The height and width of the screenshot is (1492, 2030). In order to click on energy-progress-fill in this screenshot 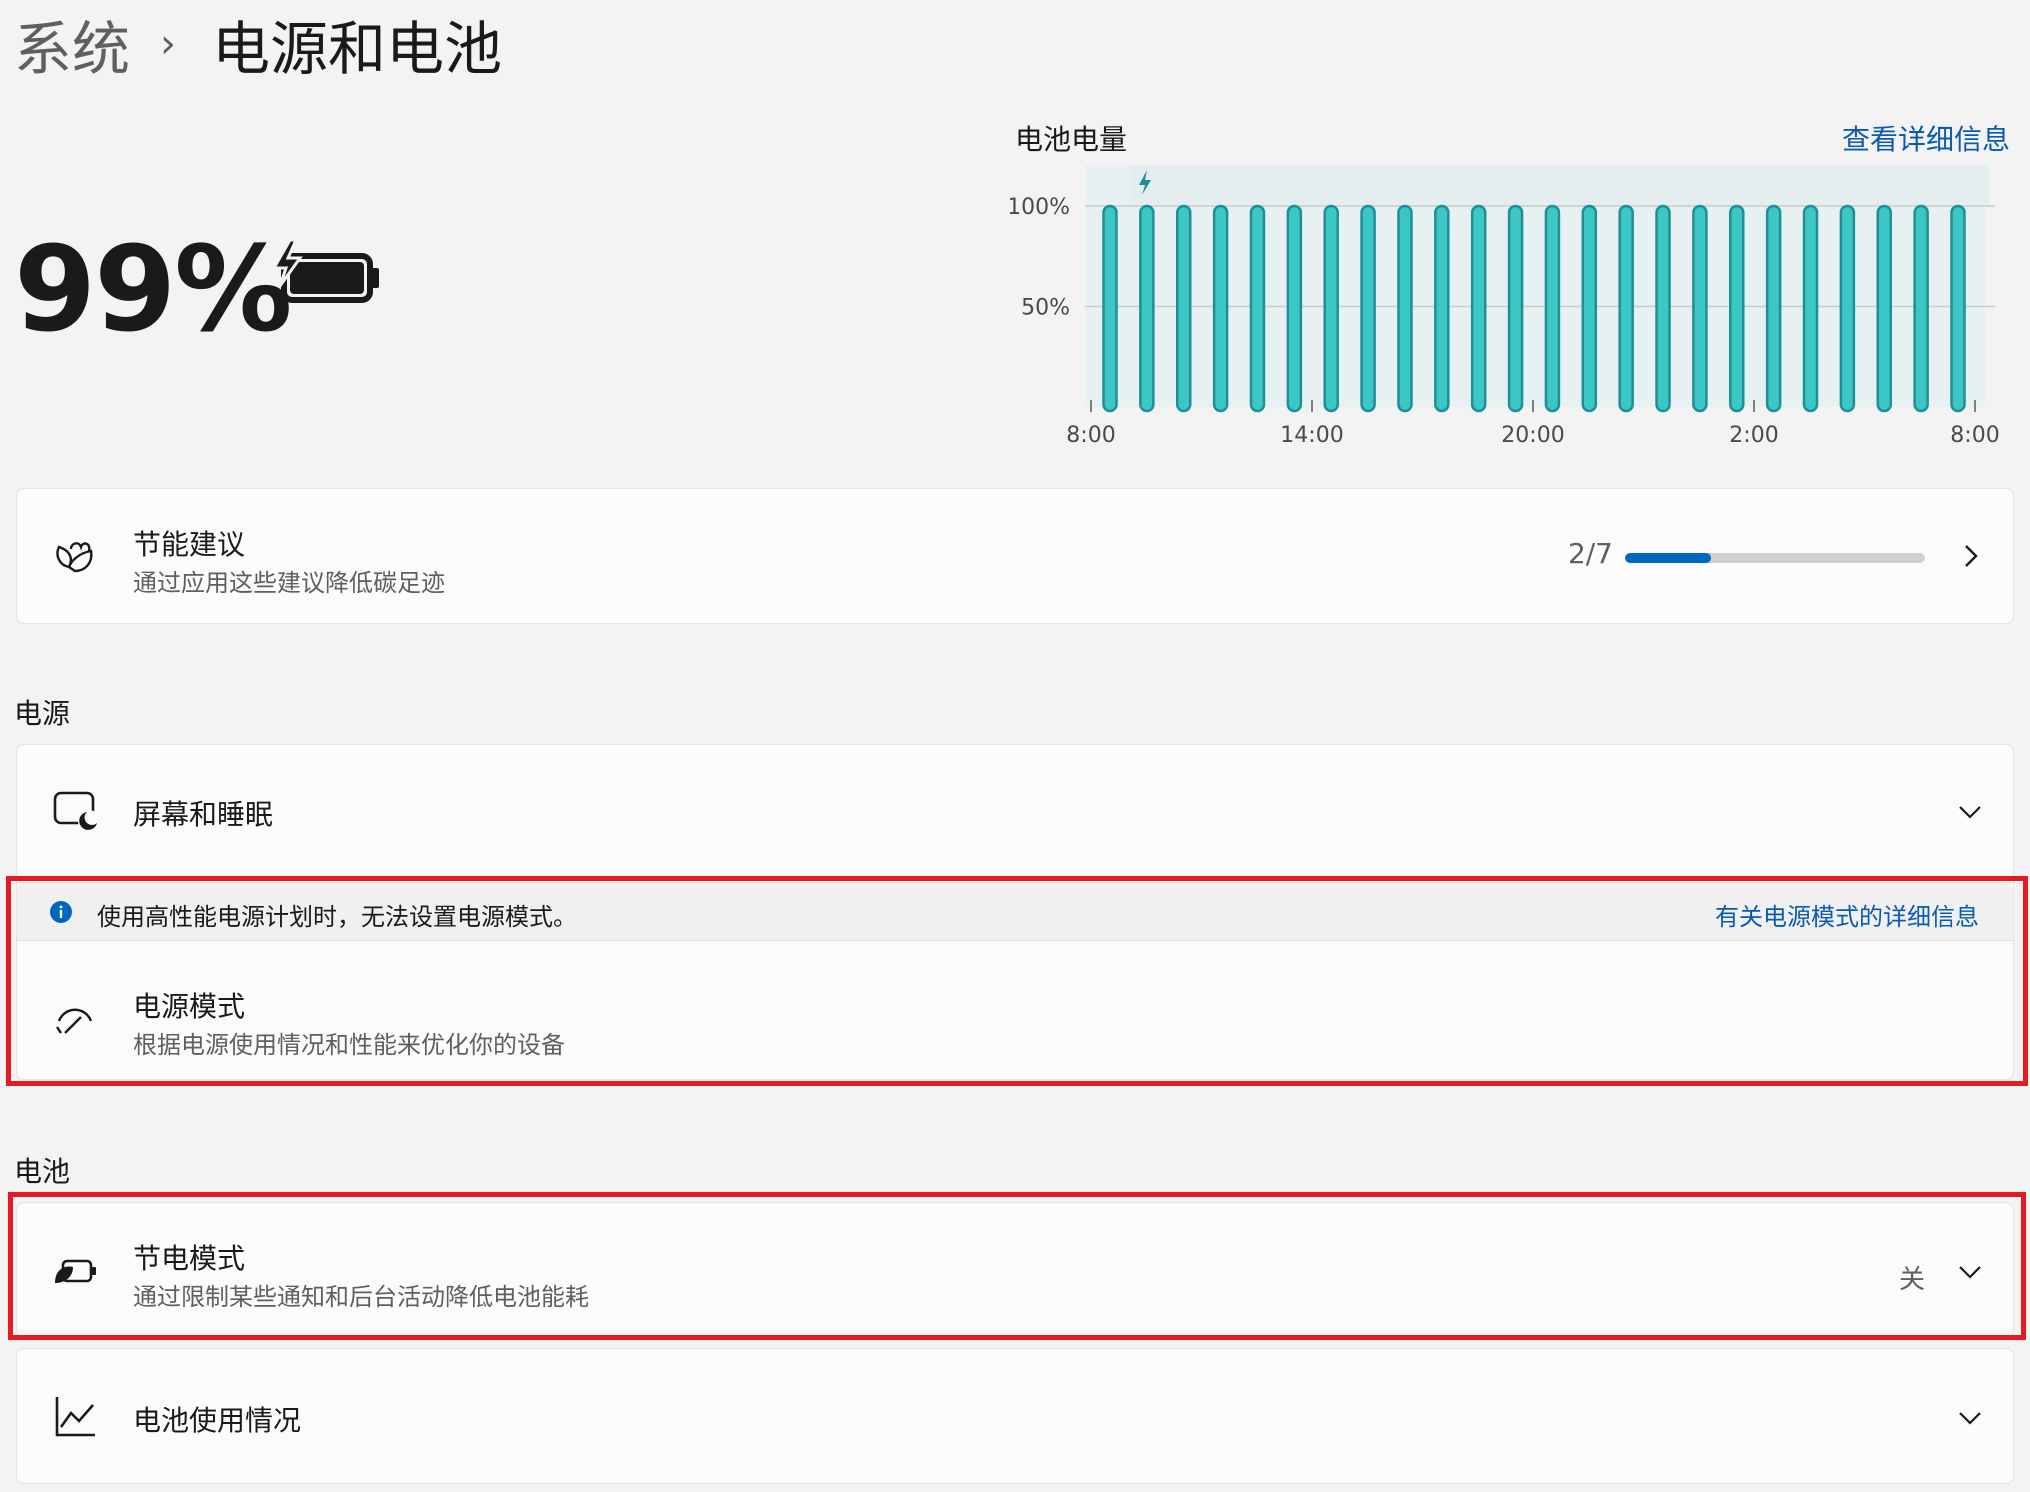, I will do `click(1668, 558)`.